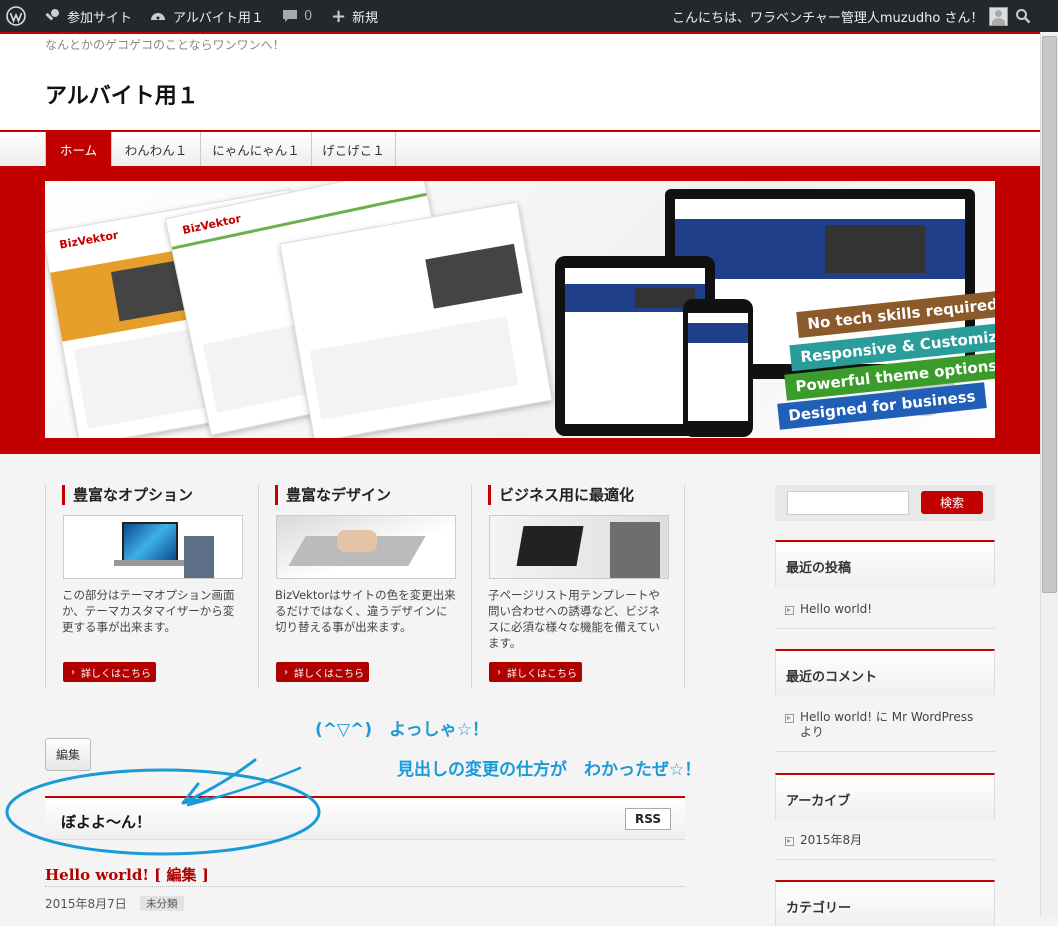 This screenshot has width=1058, height=926. Describe the element at coordinates (848, 503) in the screenshot. I see `search-input` at that location.